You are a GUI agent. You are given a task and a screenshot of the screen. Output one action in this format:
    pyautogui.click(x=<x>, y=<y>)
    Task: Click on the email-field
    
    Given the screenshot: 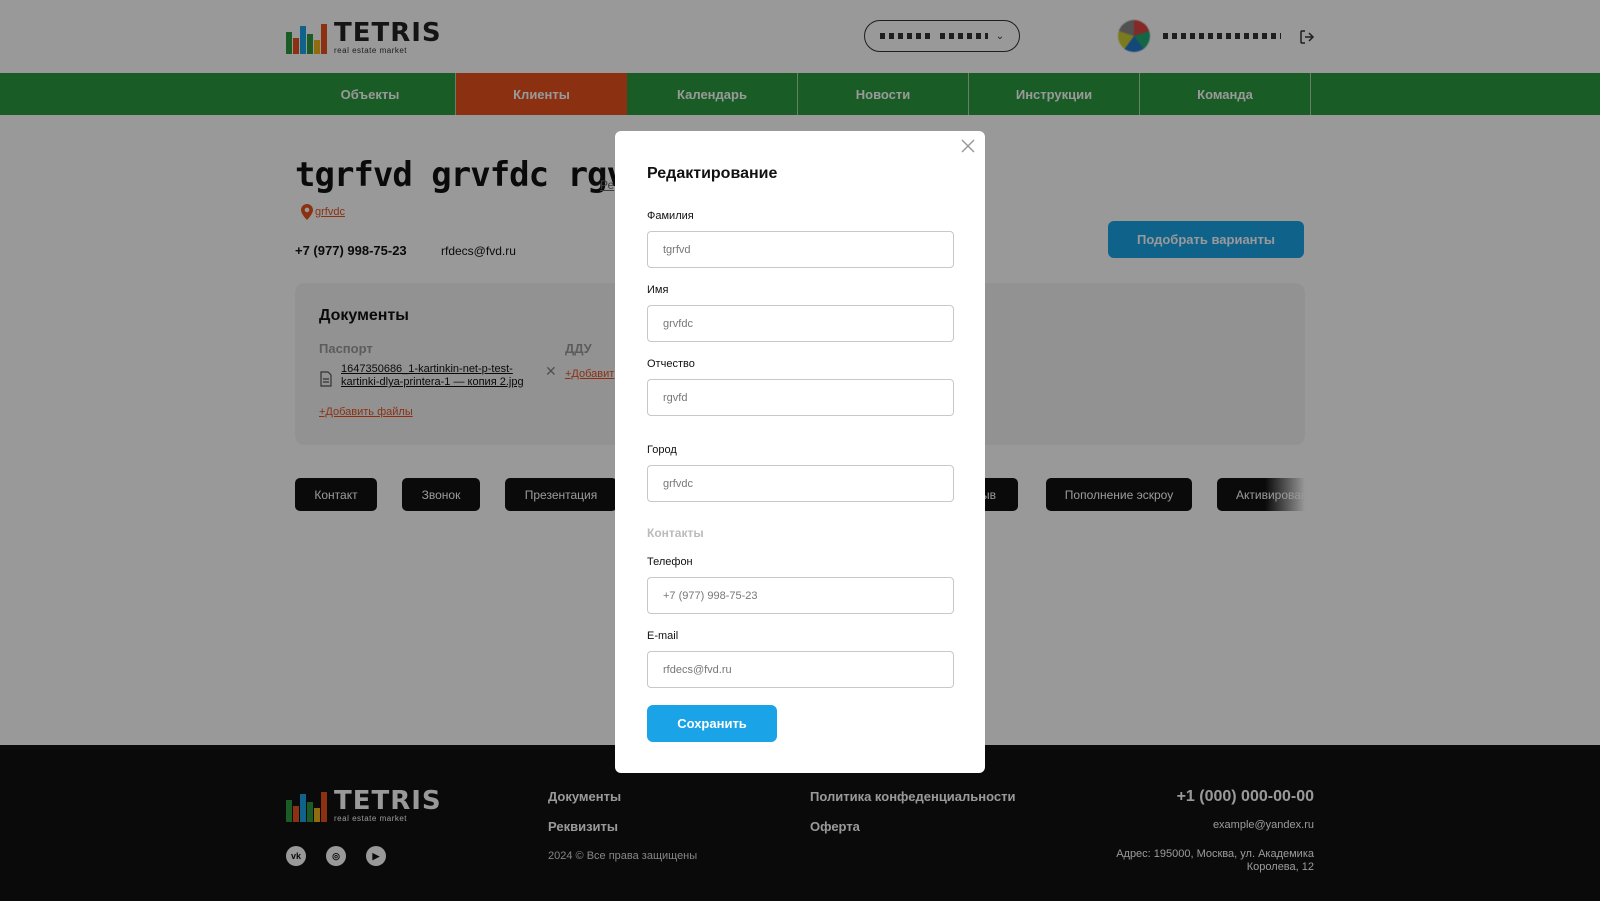 What is the action you would take?
    pyautogui.click(x=800, y=669)
    